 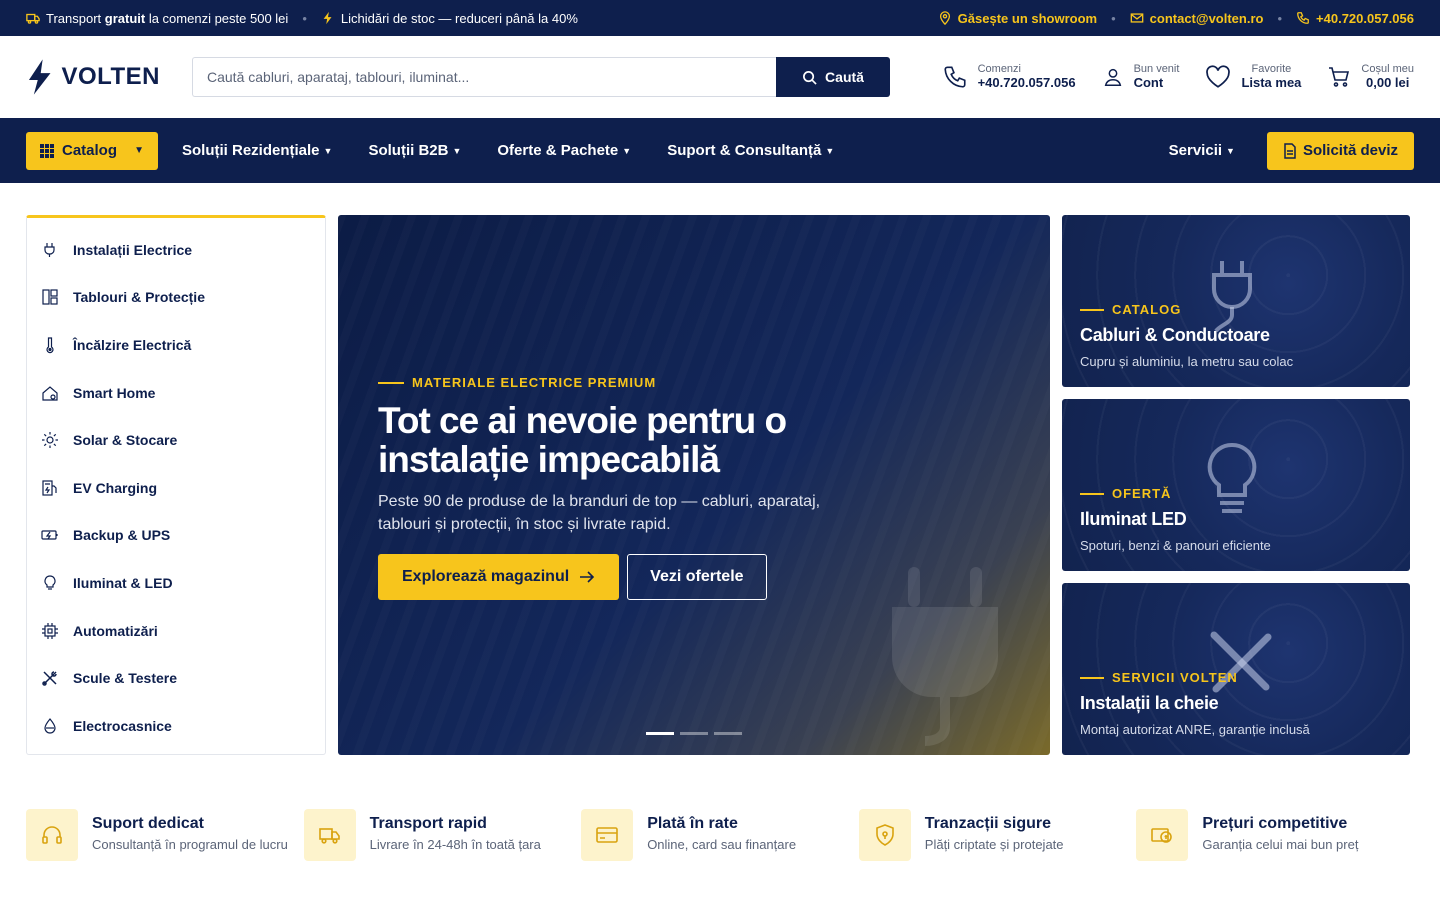 What do you see at coordinates (1009, 77) in the screenshot?
I see `orders-phone: Comenzi +40.720.057.056` at bounding box center [1009, 77].